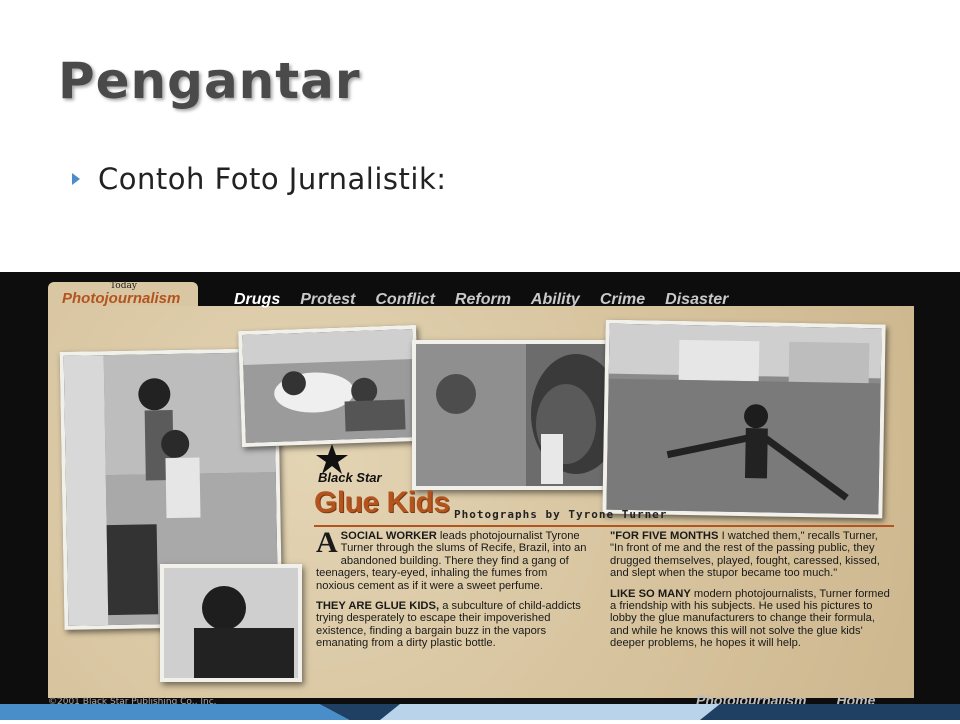 The image size is (960, 724). I want to click on dropcap: A, so click(327, 542).